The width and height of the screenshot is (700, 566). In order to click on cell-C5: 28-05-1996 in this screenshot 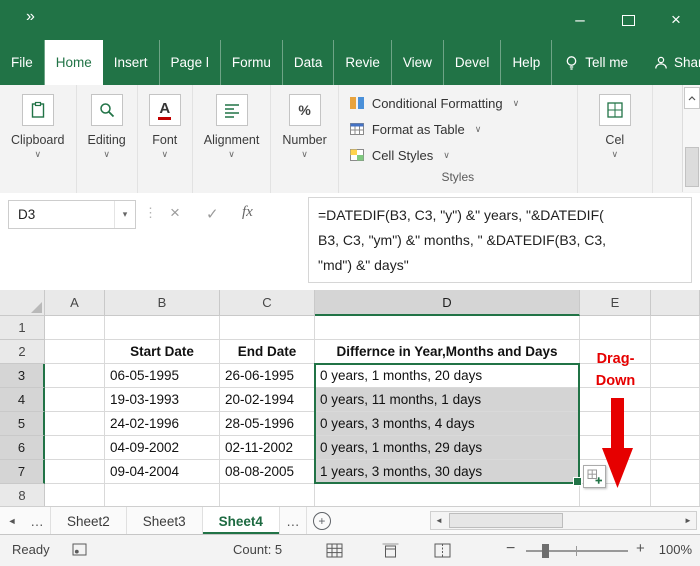, I will do `click(267, 424)`.